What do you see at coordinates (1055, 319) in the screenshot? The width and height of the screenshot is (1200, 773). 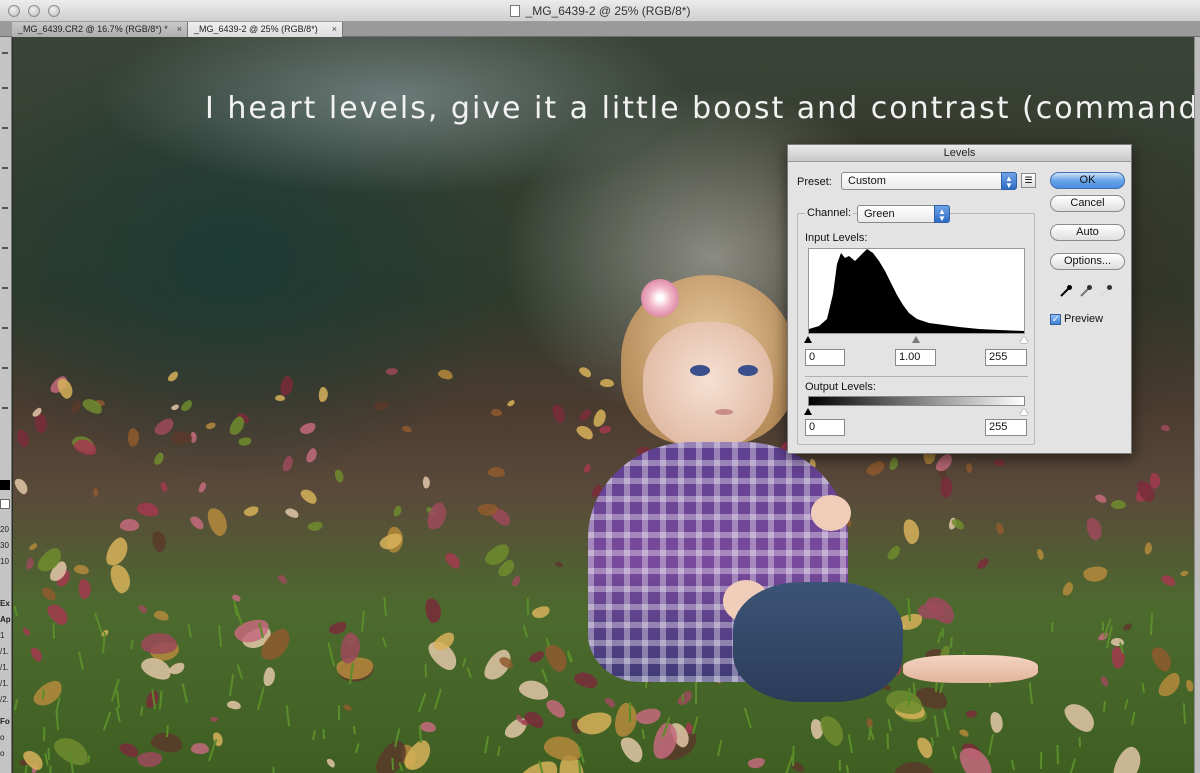 I see `preview-checkbox: ✓` at bounding box center [1055, 319].